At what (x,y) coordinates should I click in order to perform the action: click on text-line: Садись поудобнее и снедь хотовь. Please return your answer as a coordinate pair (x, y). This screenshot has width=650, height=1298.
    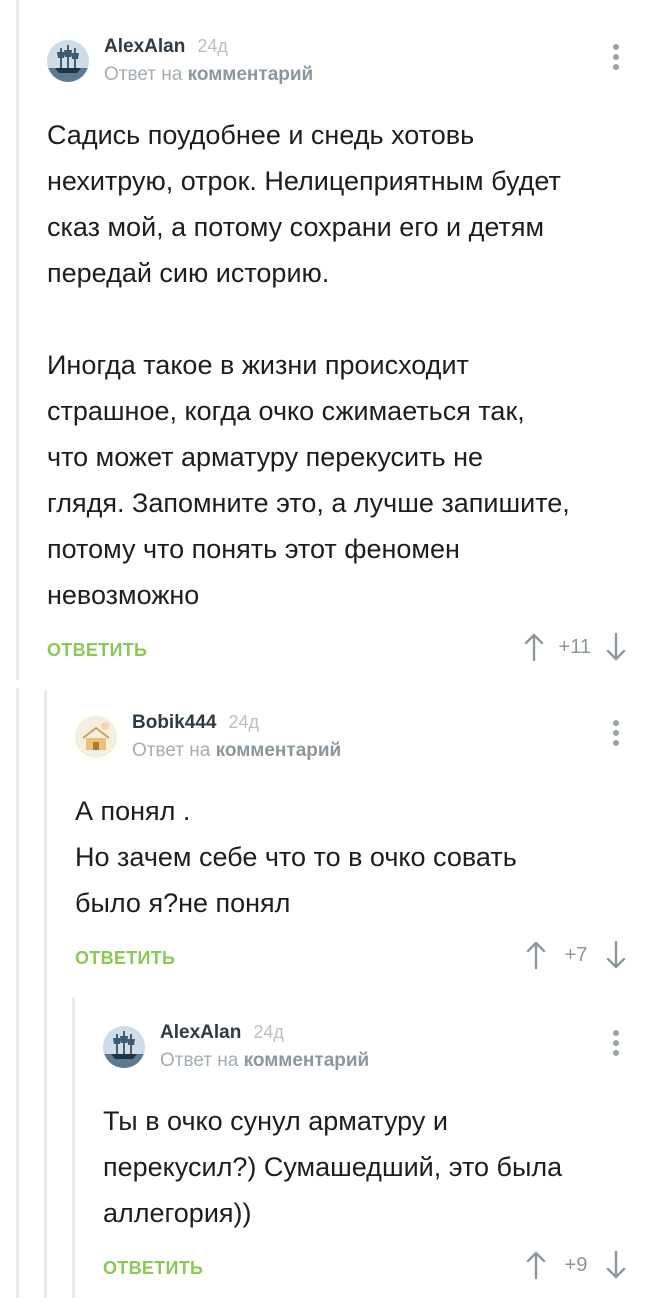
    Looking at the image, I should click on (261, 135).